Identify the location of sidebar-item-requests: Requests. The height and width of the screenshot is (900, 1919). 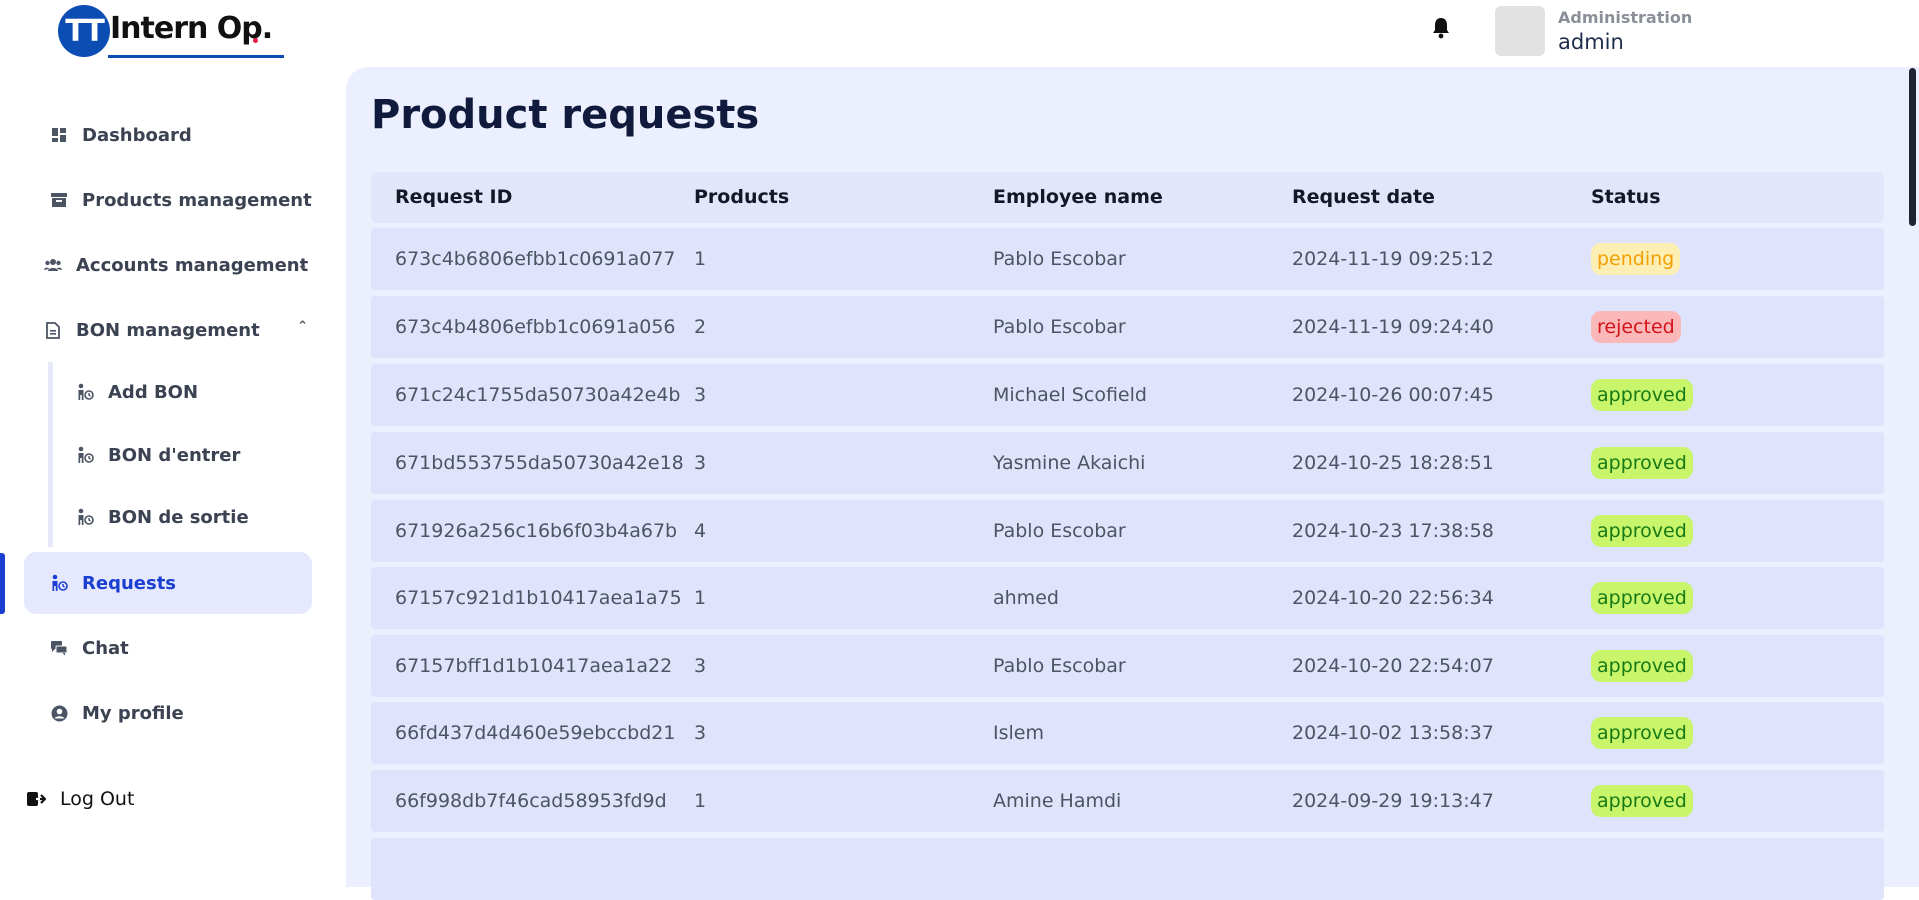
(168, 583).